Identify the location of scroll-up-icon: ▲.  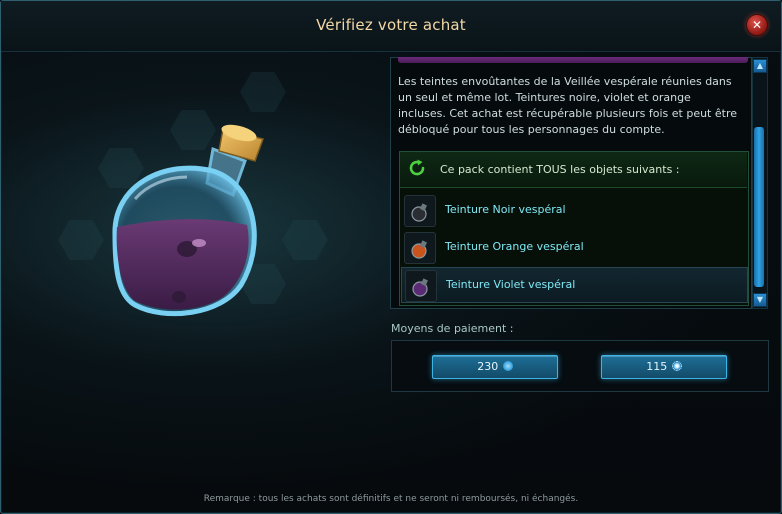
(760, 66).